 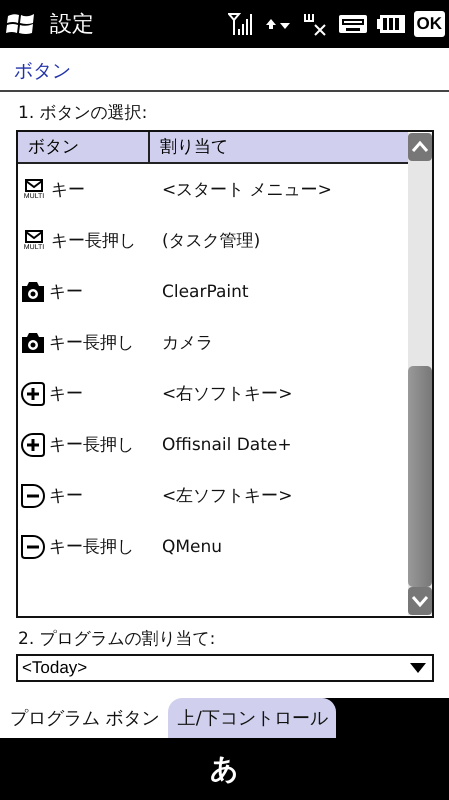 I want to click on column-header: ボタン, so click(x=84, y=147).